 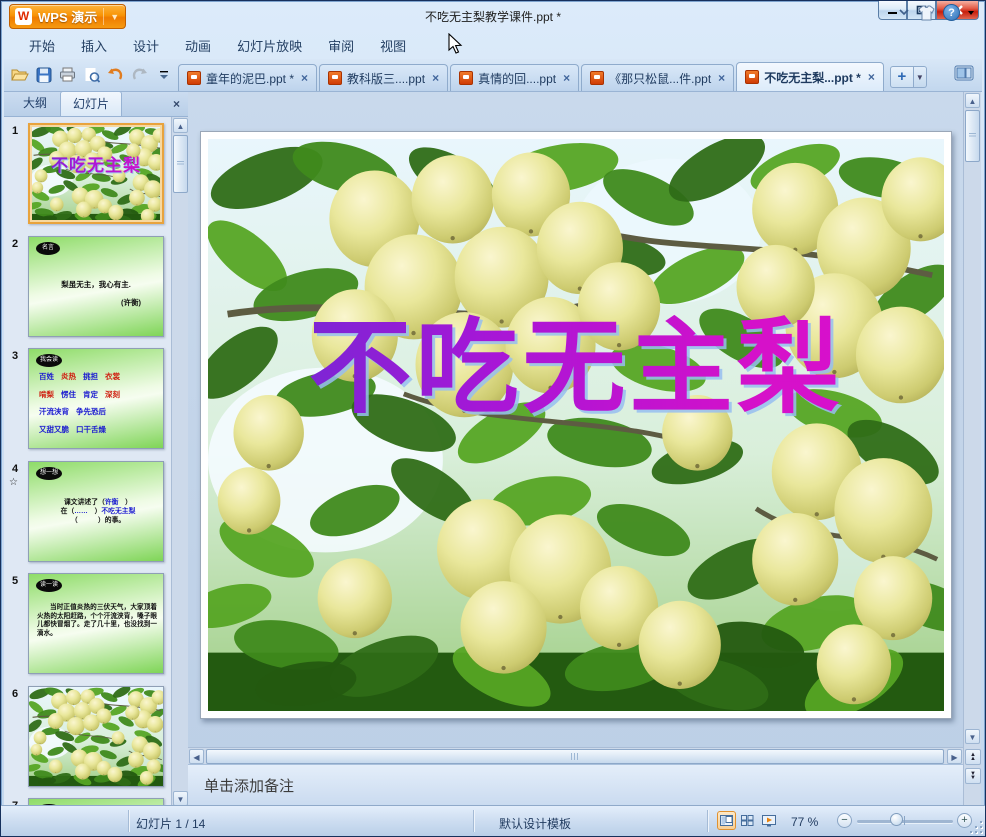 I want to click on slide-counter: 幻灯片 1 / 14, so click(x=171, y=824).